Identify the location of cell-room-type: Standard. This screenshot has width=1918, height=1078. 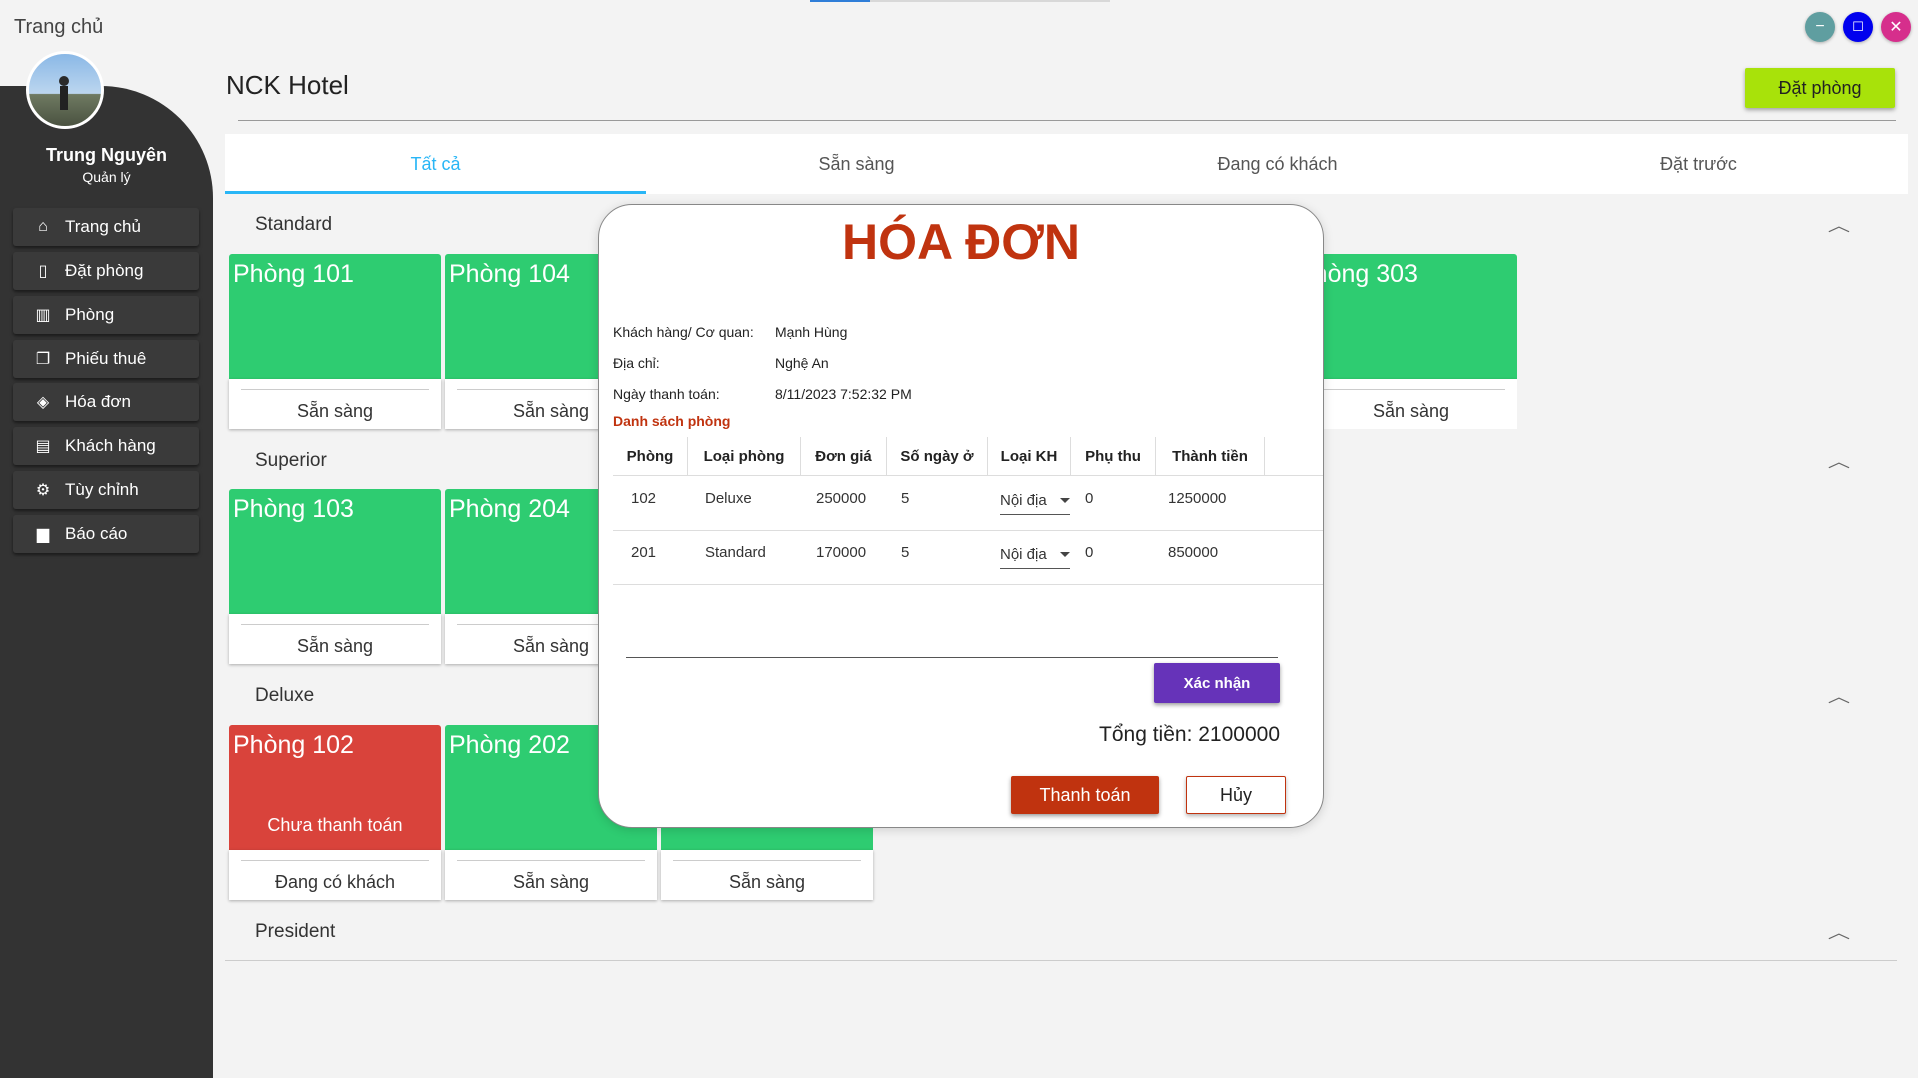
(735, 552).